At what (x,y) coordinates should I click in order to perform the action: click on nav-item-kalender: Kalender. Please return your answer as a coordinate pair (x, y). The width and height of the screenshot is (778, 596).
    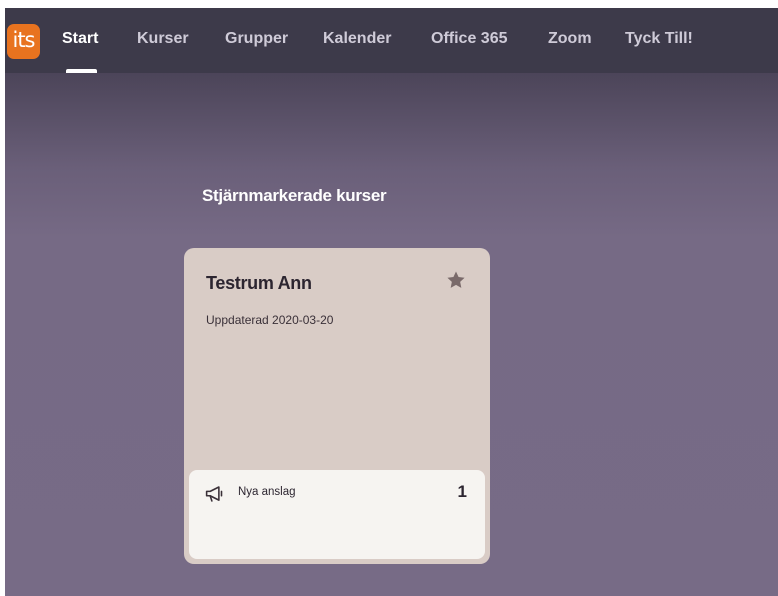
    Looking at the image, I should click on (357, 39).